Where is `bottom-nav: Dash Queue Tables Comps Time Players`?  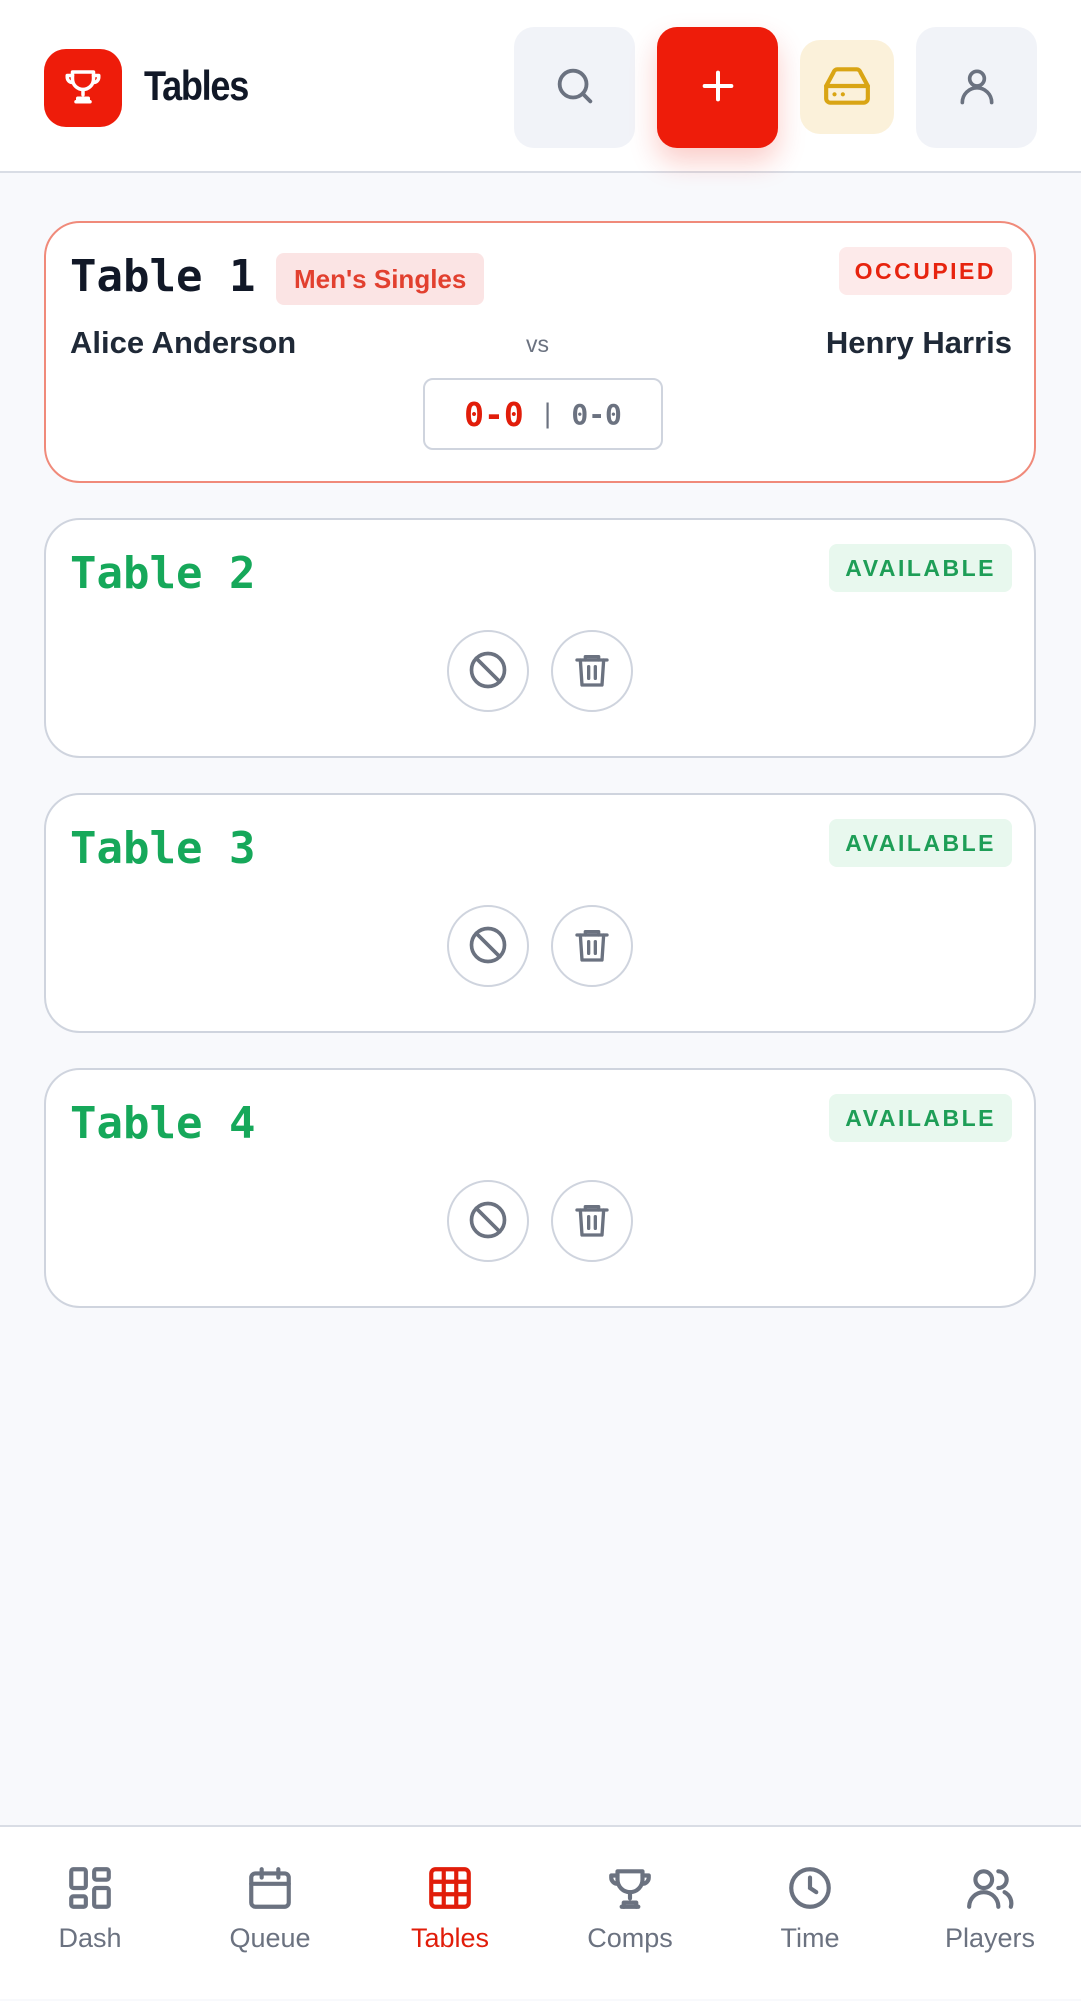 bottom-nav: Dash Queue Tables Comps Time Players is located at coordinates (540, 1912).